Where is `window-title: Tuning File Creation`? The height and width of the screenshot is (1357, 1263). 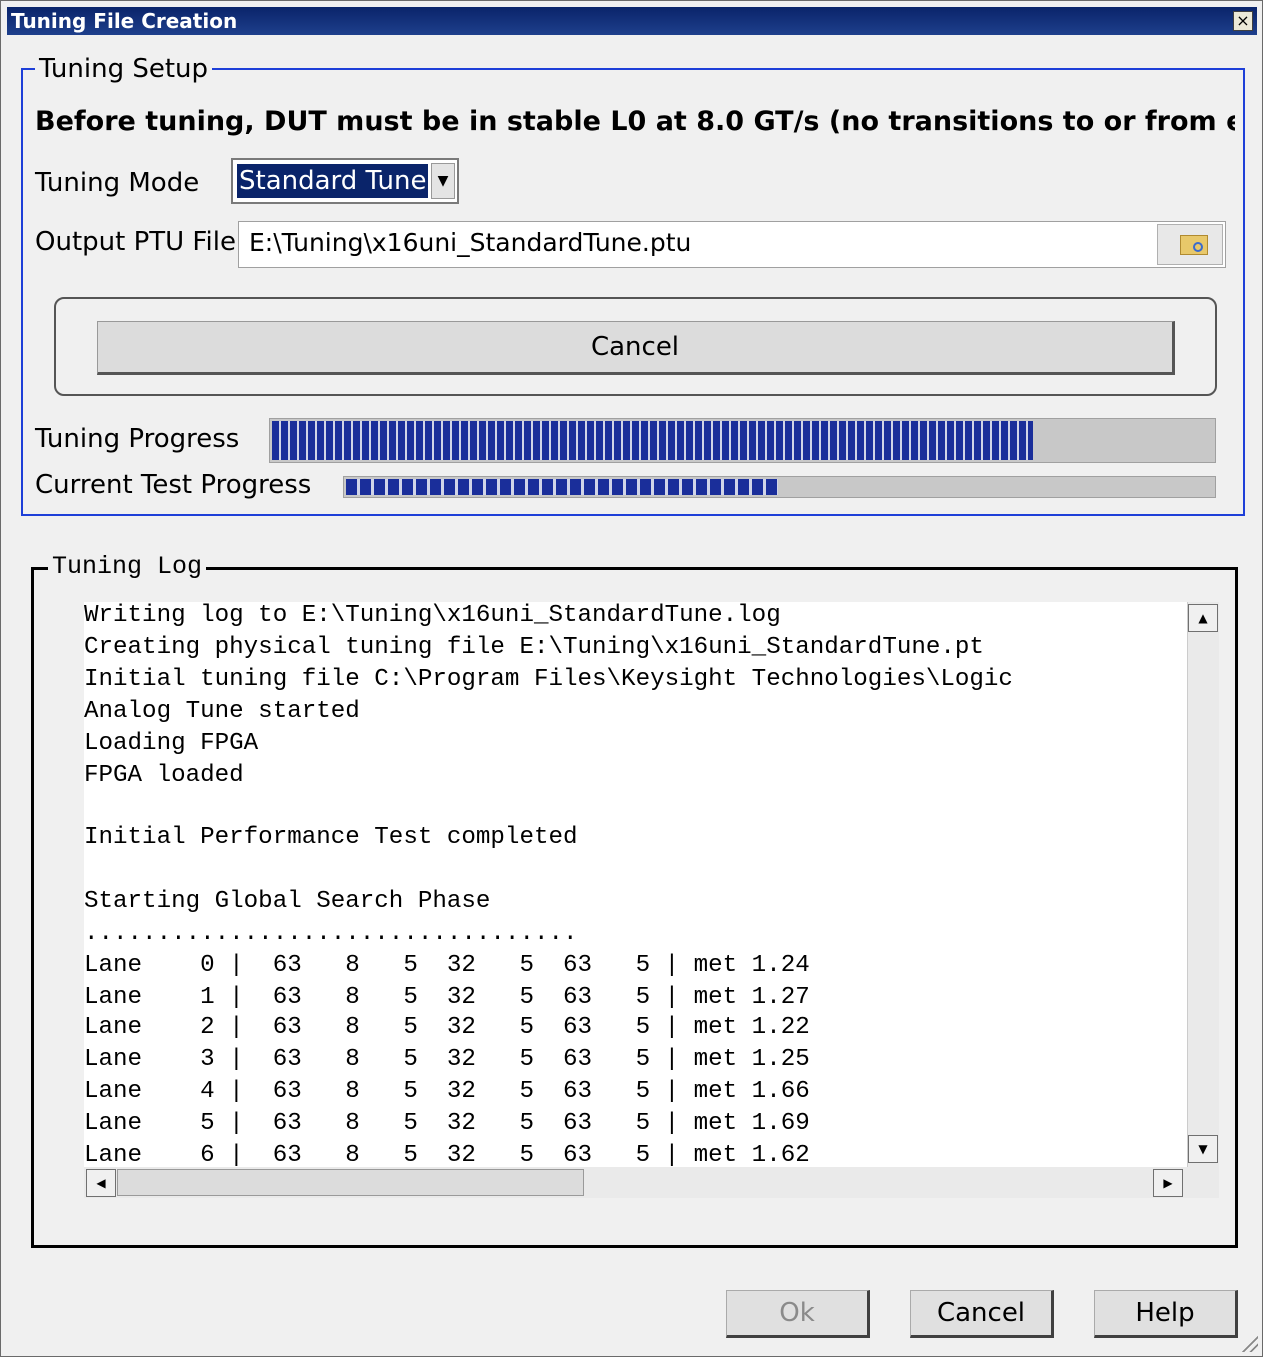 window-title: Tuning File Creation is located at coordinates (124, 21).